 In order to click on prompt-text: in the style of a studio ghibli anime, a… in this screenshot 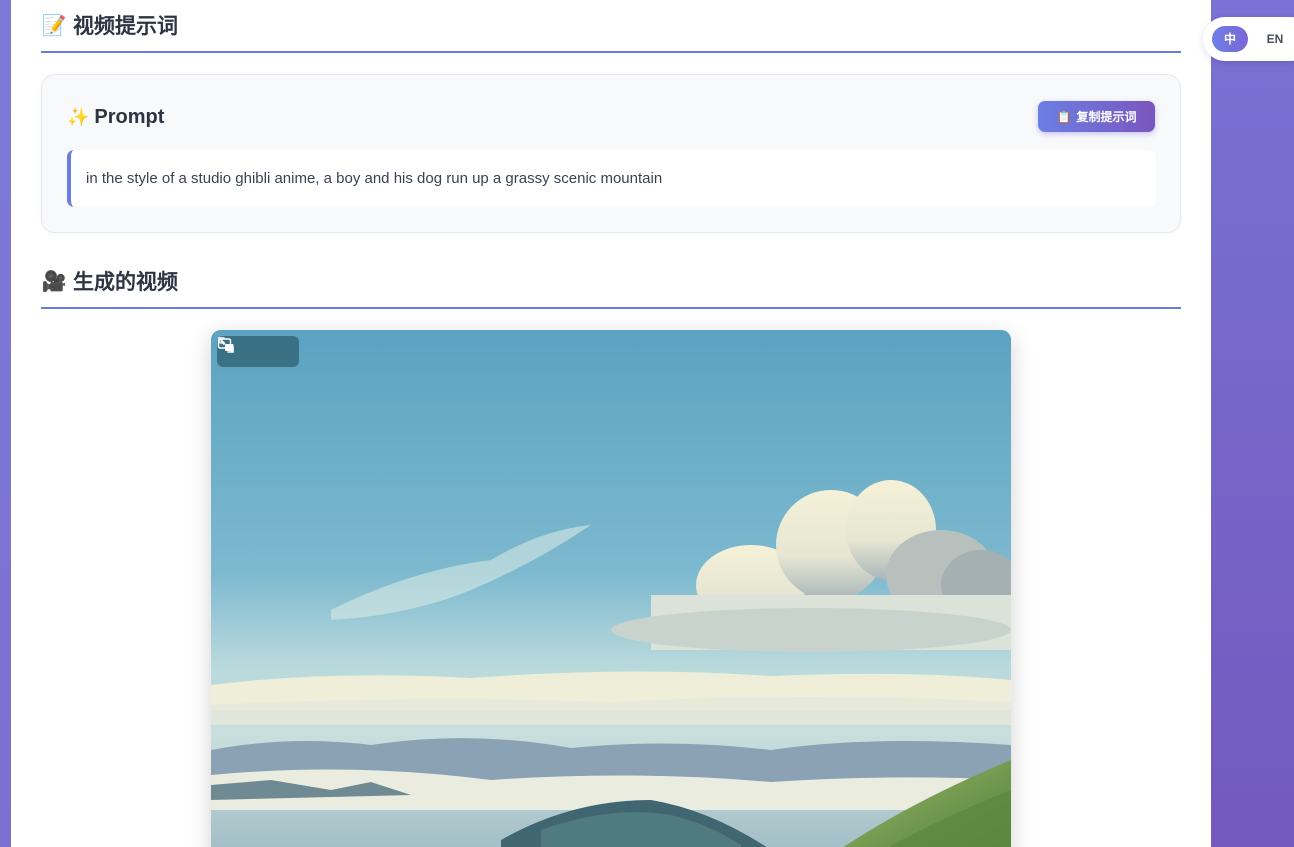, I will do `click(374, 178)`.